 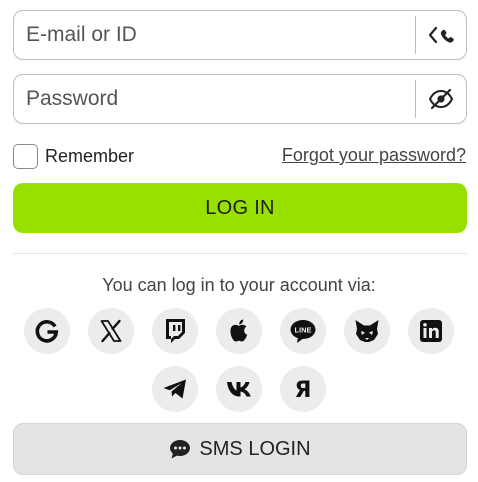 I want to click on x-icon, so click(x=111, y=331).